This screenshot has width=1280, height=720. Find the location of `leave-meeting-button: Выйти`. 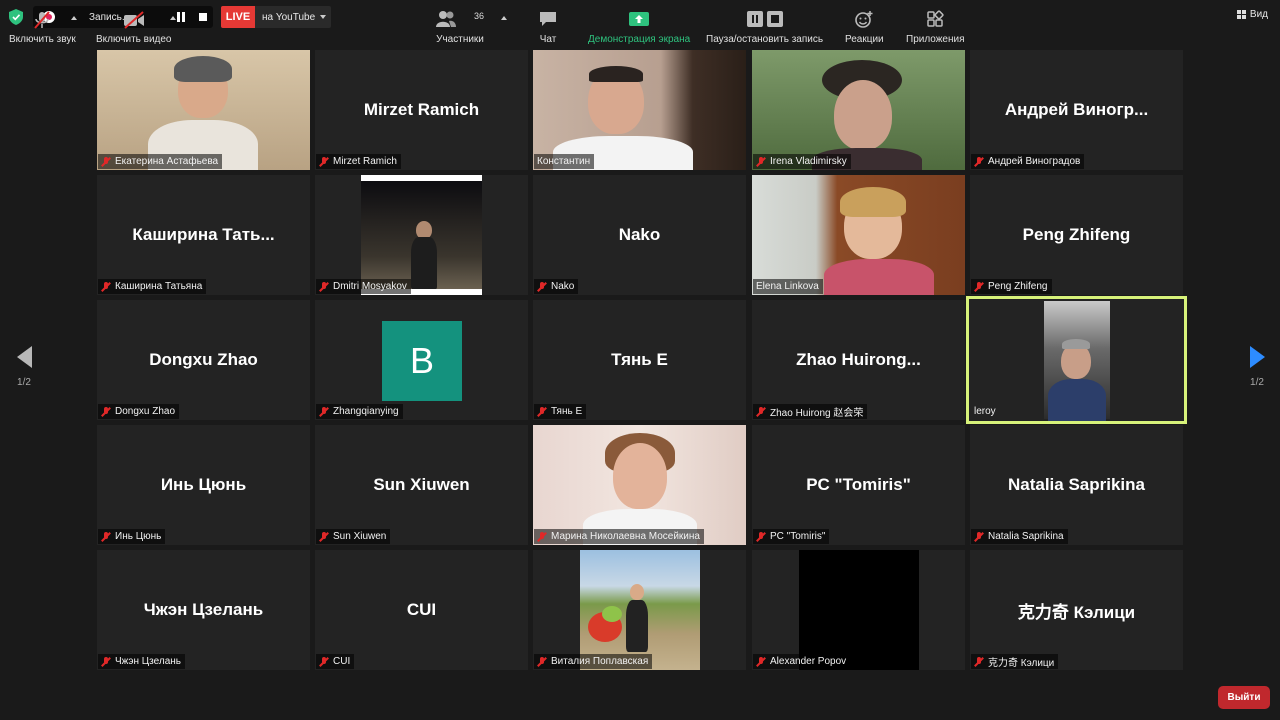

leave-meeting-button: Выйти is located at coordinates (1244, 697).